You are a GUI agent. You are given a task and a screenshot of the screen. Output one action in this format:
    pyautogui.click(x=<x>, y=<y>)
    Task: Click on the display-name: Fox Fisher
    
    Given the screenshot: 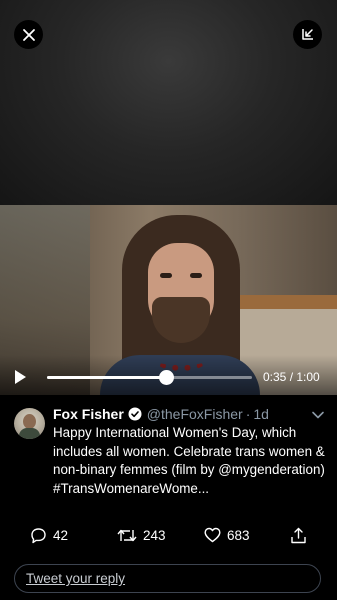 What is the action you would take?
    pyautogui.click(x=88, y=414)
    